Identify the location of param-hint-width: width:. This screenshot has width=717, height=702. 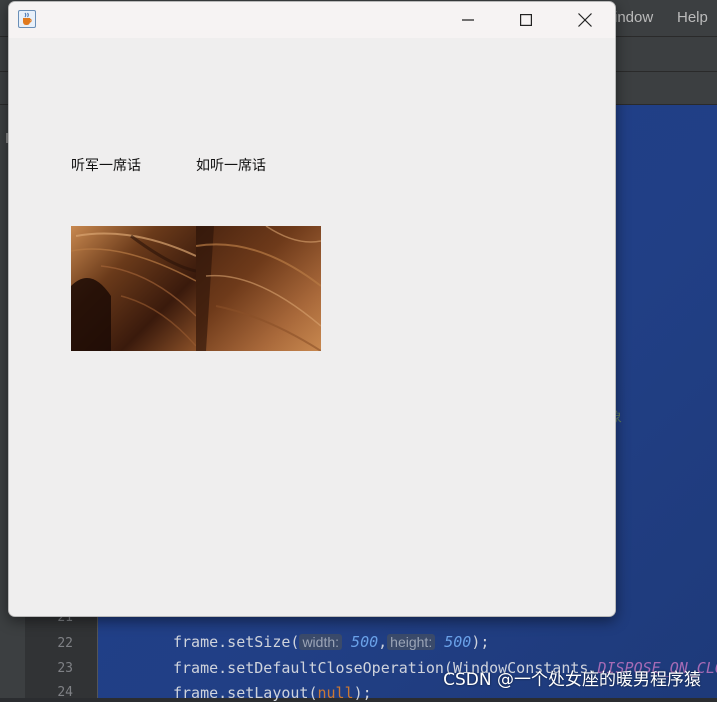
(321, 642).